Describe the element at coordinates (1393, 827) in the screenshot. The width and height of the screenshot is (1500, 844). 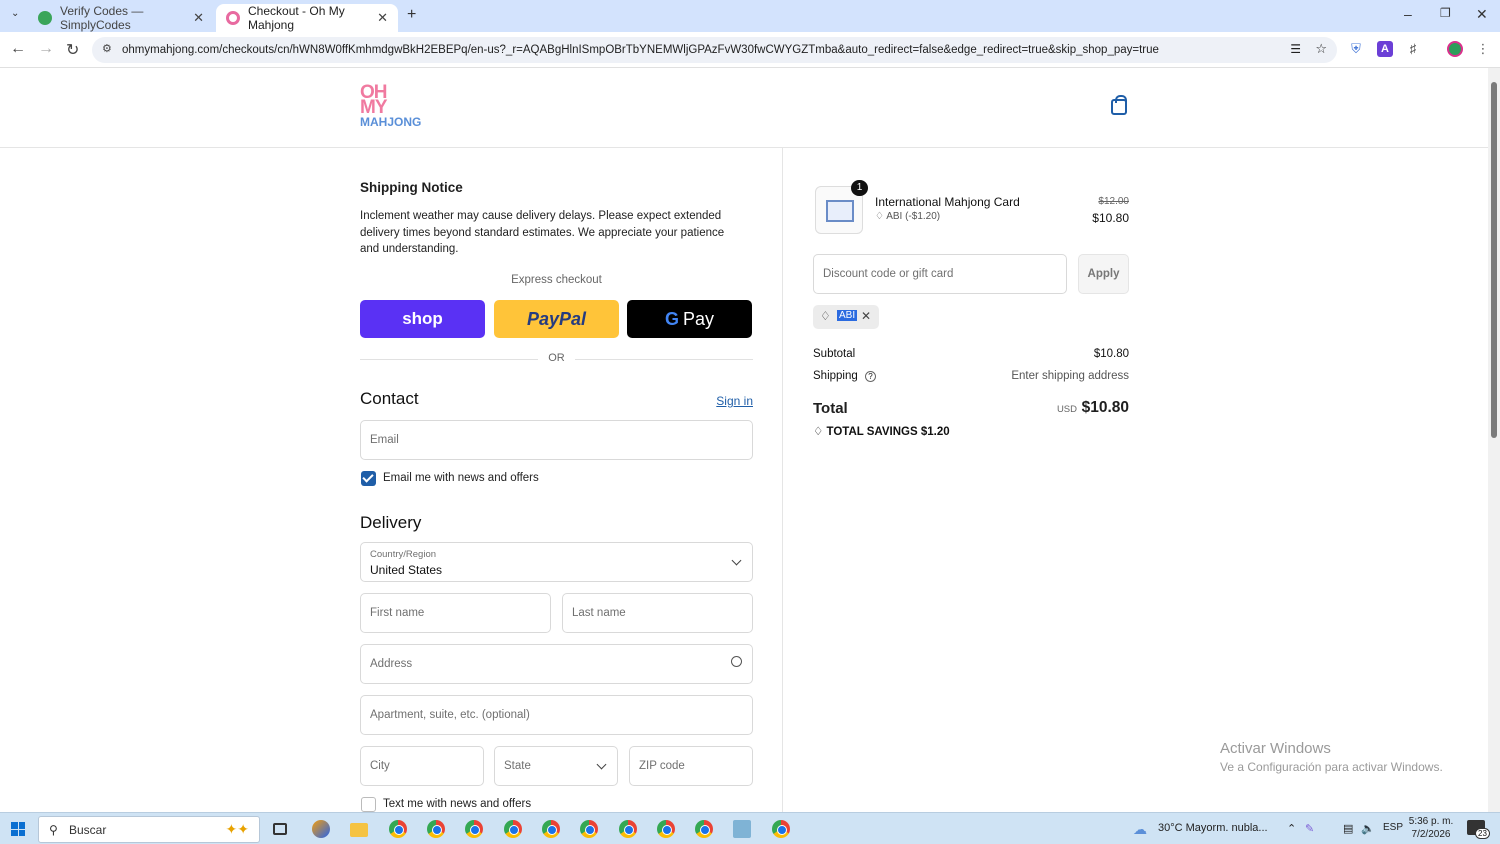
I see `language-indicator: ESP` at that location.